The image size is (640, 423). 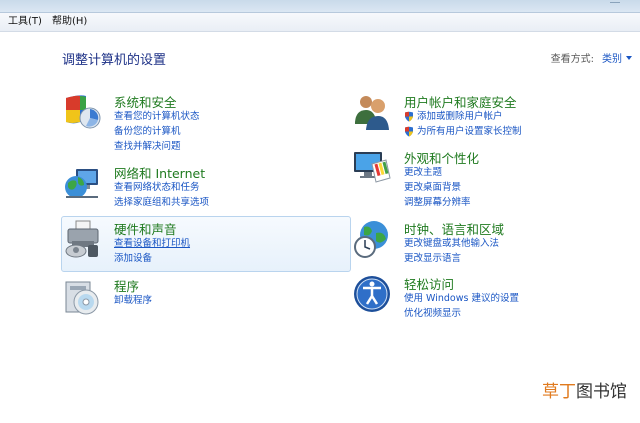 What do you see at coordinates (451, 258) in the screenshot?
I see `link-display-language: 更改显示语言` at bounding box center [451, 258].